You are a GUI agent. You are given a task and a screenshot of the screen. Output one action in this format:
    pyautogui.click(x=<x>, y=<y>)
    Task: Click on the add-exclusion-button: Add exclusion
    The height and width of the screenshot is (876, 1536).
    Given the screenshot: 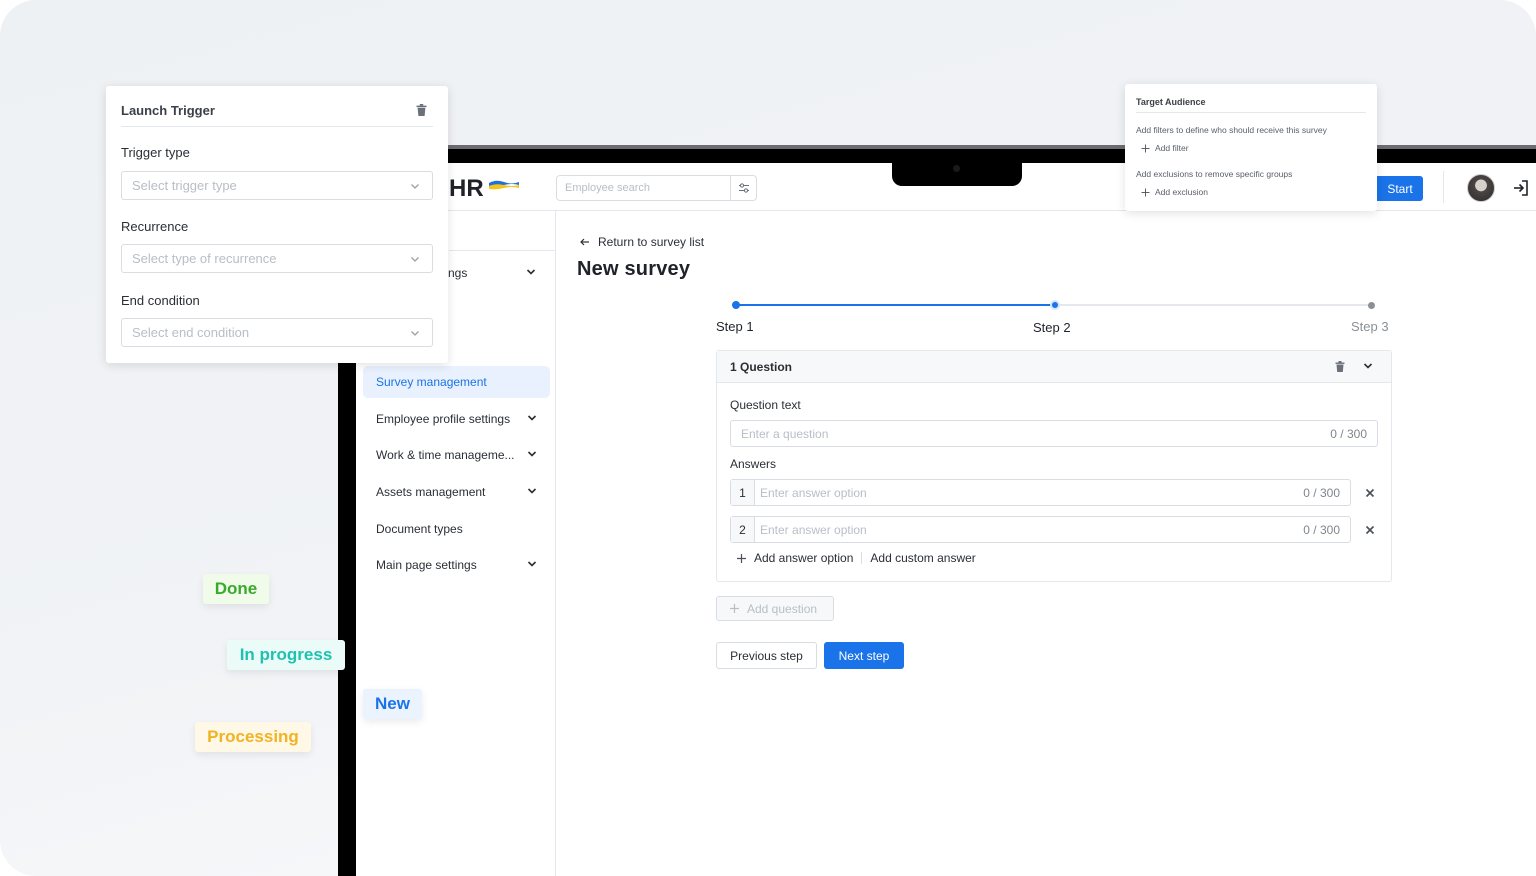 What is the action you would take?
    pyautogui.click(x=1174, y=192)
    